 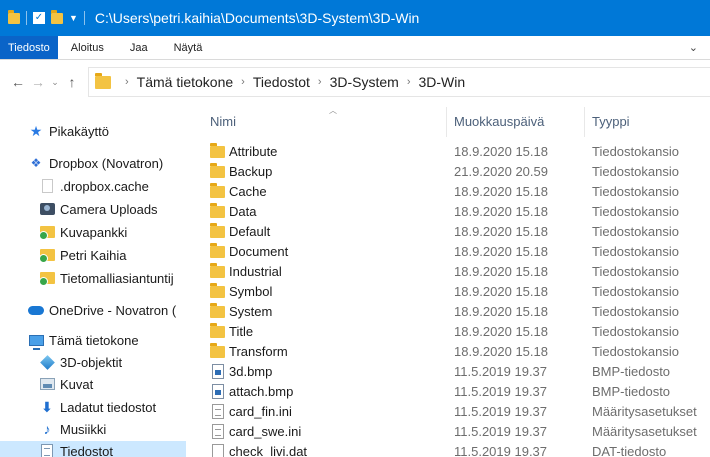 What do you see at coordinates (36, 130) in the screenshot?
I see `star-icon: ★` at bounding box center [36, 130].